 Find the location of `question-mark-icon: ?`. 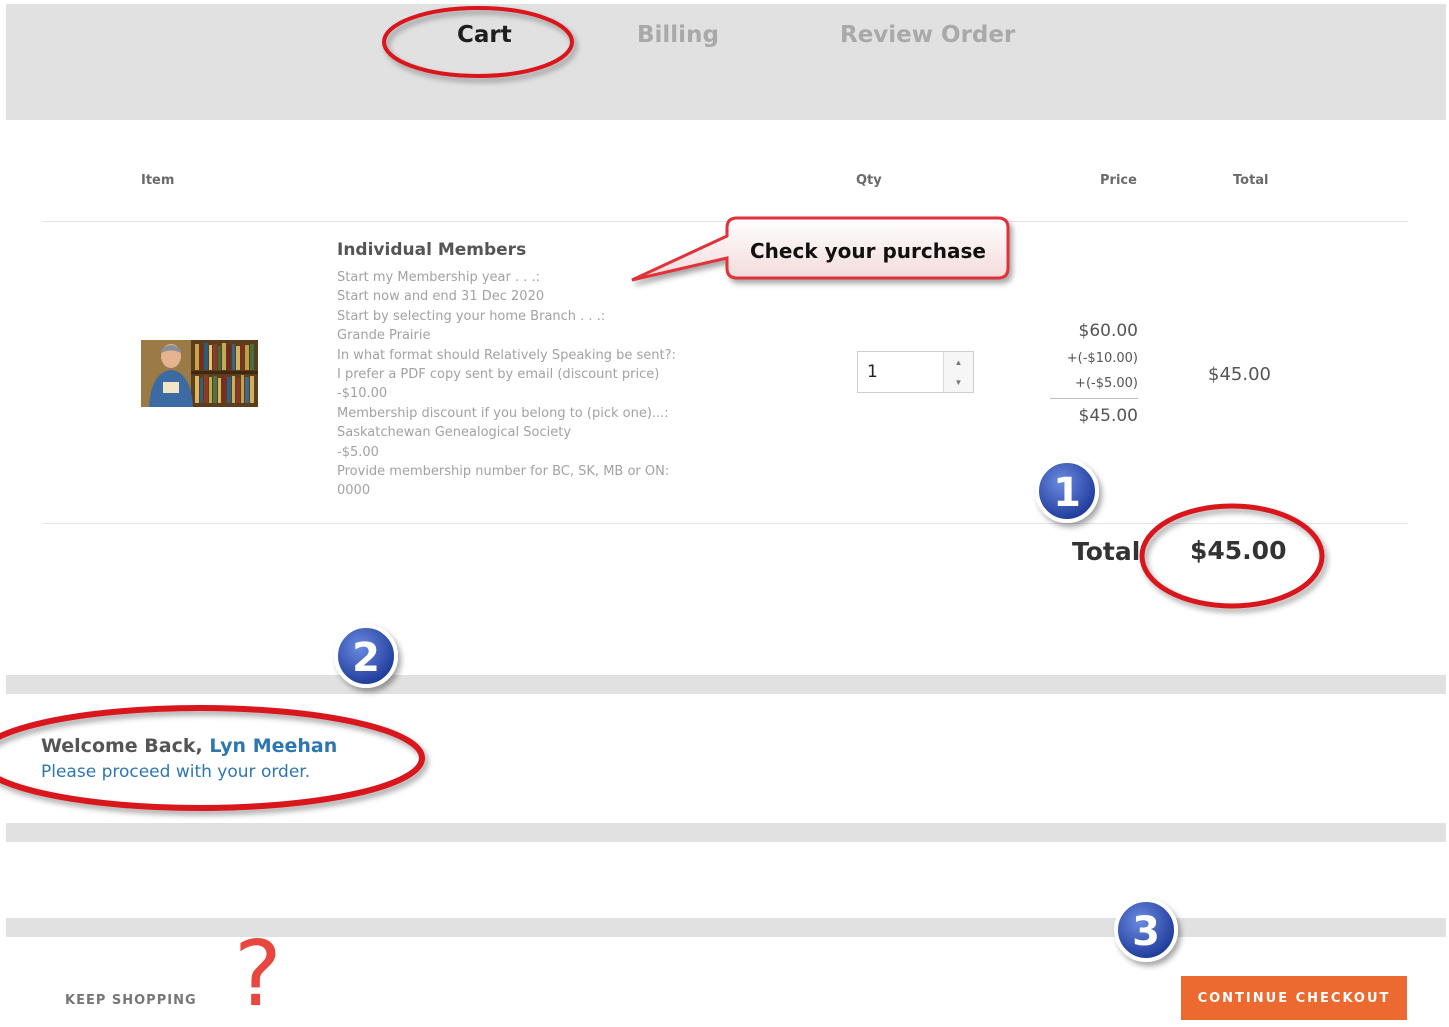

question-mark-icon: ? is located at coordinates (258, 974).